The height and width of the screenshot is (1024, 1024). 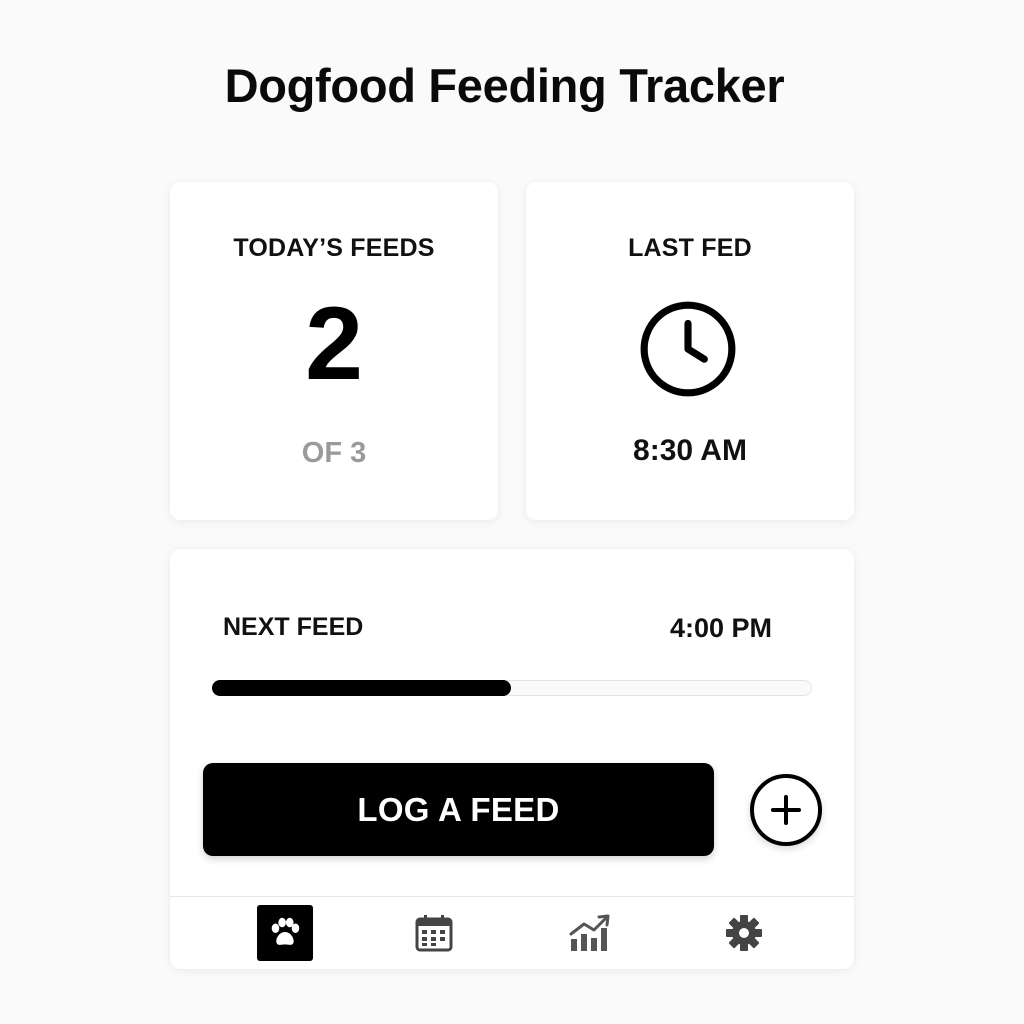 I want to click on next-feed-time: 4:00 PM, so click(x=720, y=628).